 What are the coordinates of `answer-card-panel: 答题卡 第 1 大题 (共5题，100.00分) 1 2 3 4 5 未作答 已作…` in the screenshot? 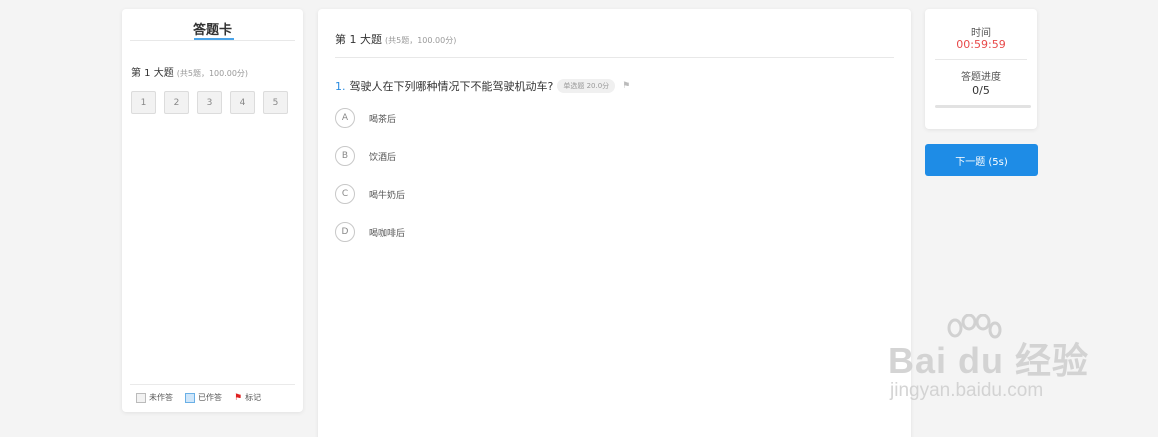 It's located at (212, 210).